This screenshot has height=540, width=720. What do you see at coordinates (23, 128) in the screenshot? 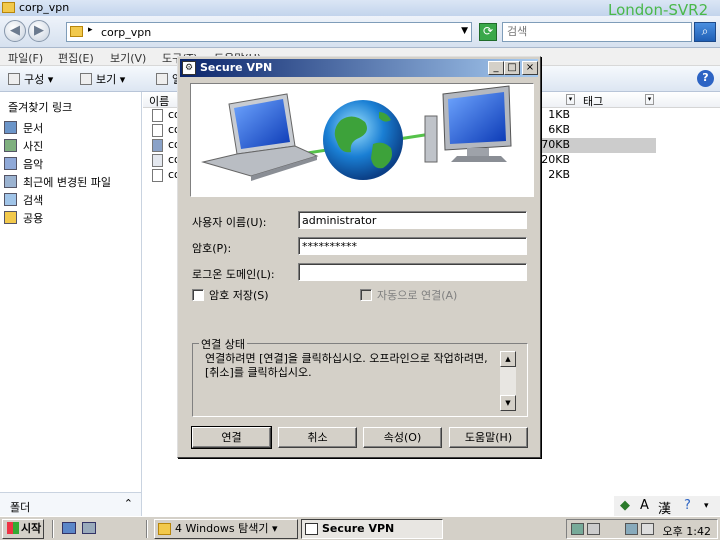
I see `favorite-documents: 문서` at bounding box center [23, 128].